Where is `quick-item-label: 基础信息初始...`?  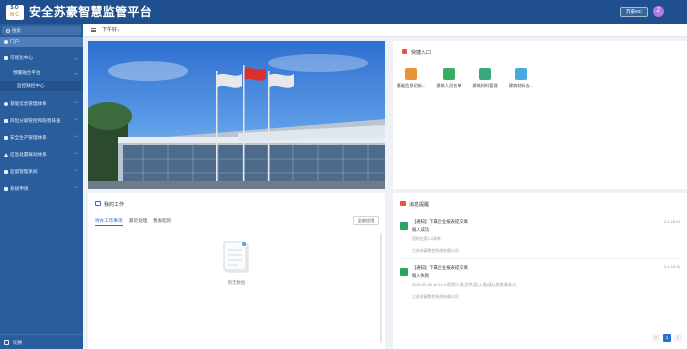 quick-item-label: 基础信息初始... is located at coordinates (411, 85).